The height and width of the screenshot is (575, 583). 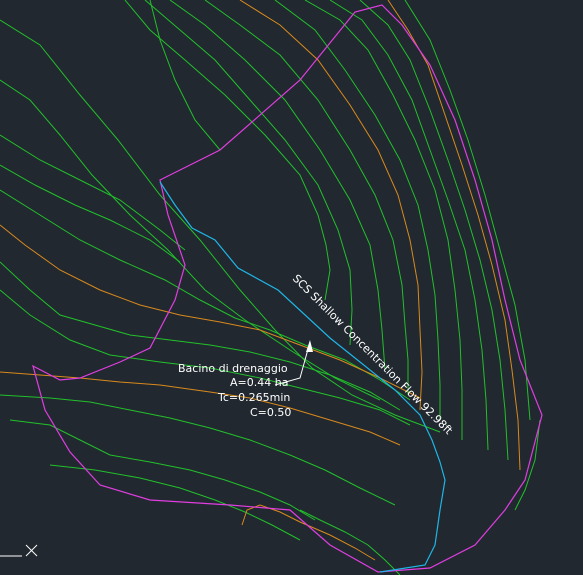 I want to click on contour-line-index, so click(x=308, y=532).